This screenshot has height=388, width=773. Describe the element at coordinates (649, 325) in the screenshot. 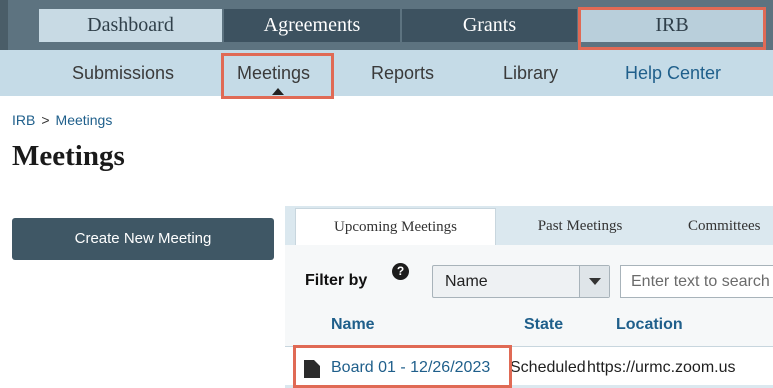

I see `column-location: Location` at that location.